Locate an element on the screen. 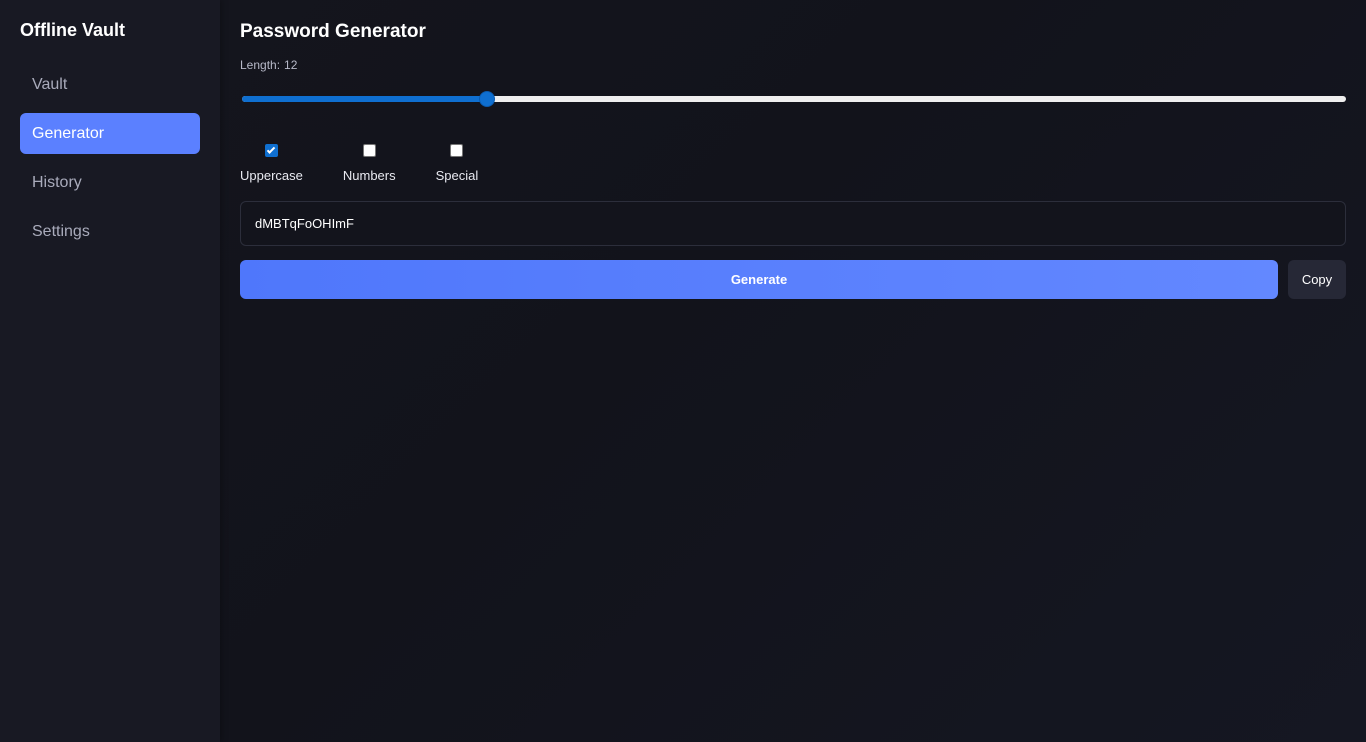 The height and width of the screenshot is (742, 1366). length-value: 12 is located at coordinates (291, 65).